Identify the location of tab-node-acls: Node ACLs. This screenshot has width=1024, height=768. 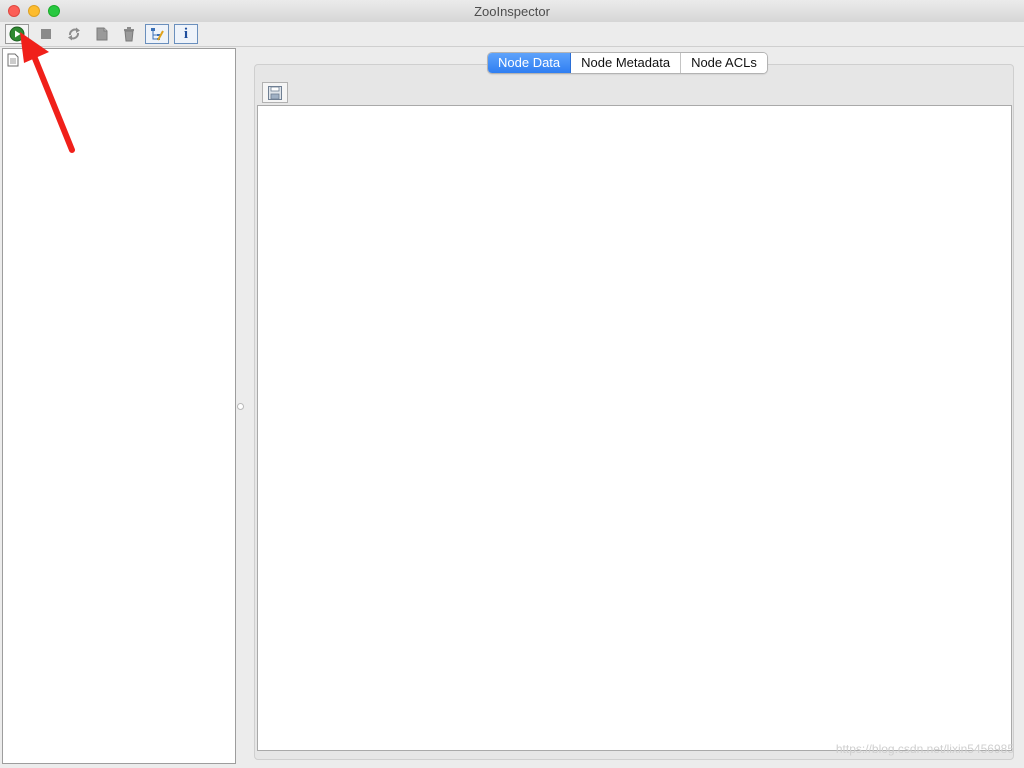
(724, 63).